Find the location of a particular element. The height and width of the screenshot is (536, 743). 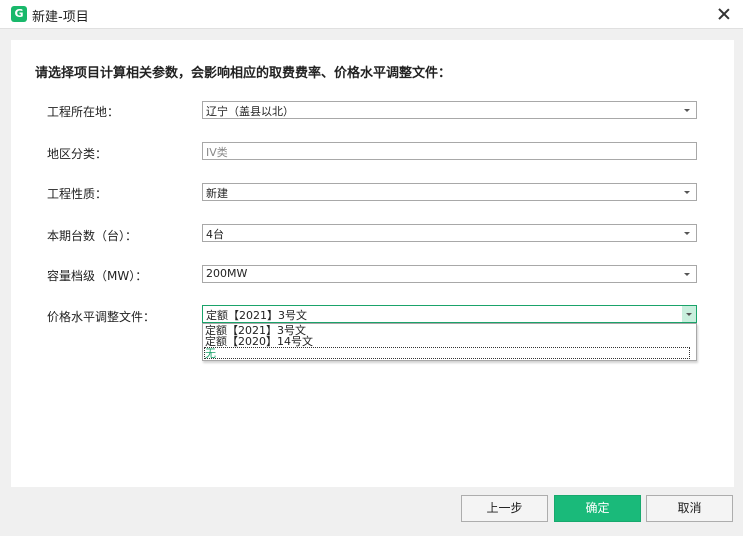

capacity-label: 容量档级（MW）： is located at coordinates (97, 276).